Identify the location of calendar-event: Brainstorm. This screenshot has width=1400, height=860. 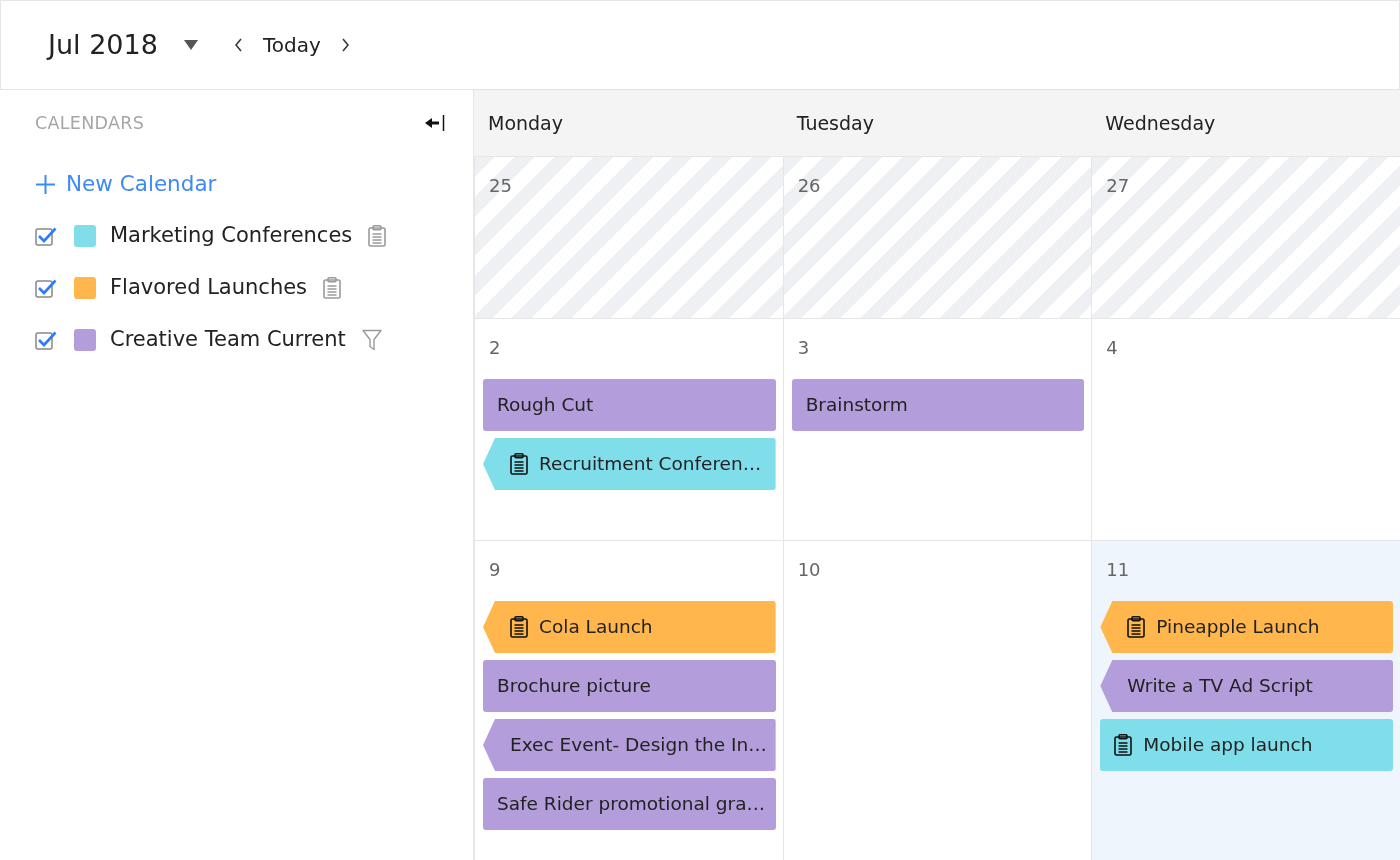
(938, 405).